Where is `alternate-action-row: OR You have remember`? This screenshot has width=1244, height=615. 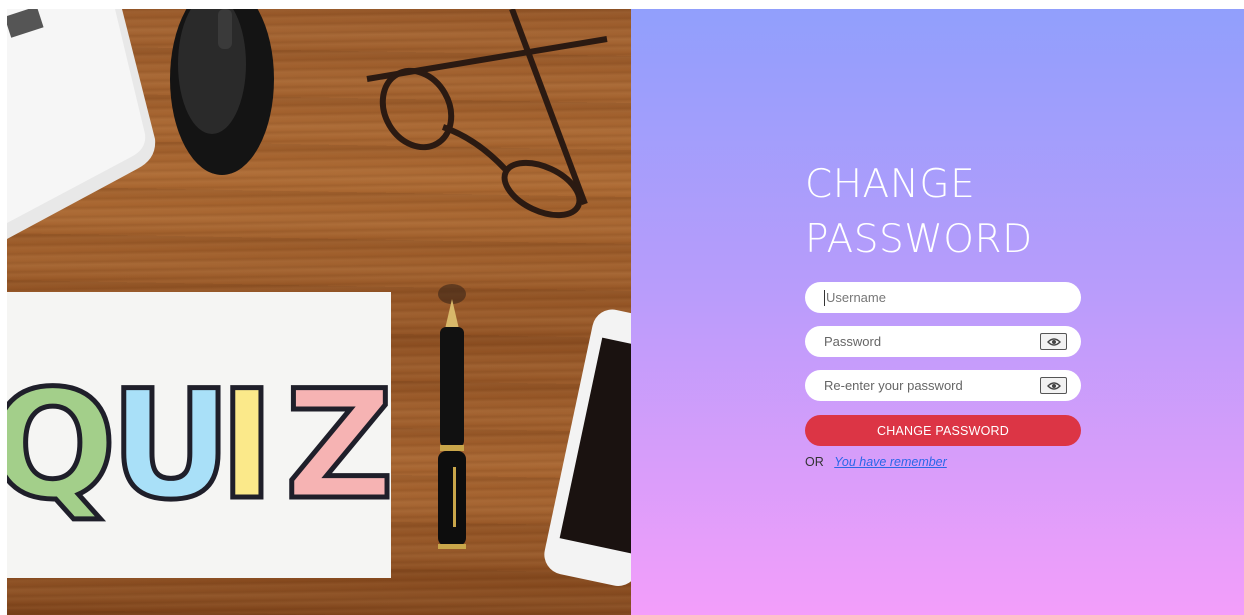 alternate-action-row: OR You have remember is located at coordinates (876, 462).